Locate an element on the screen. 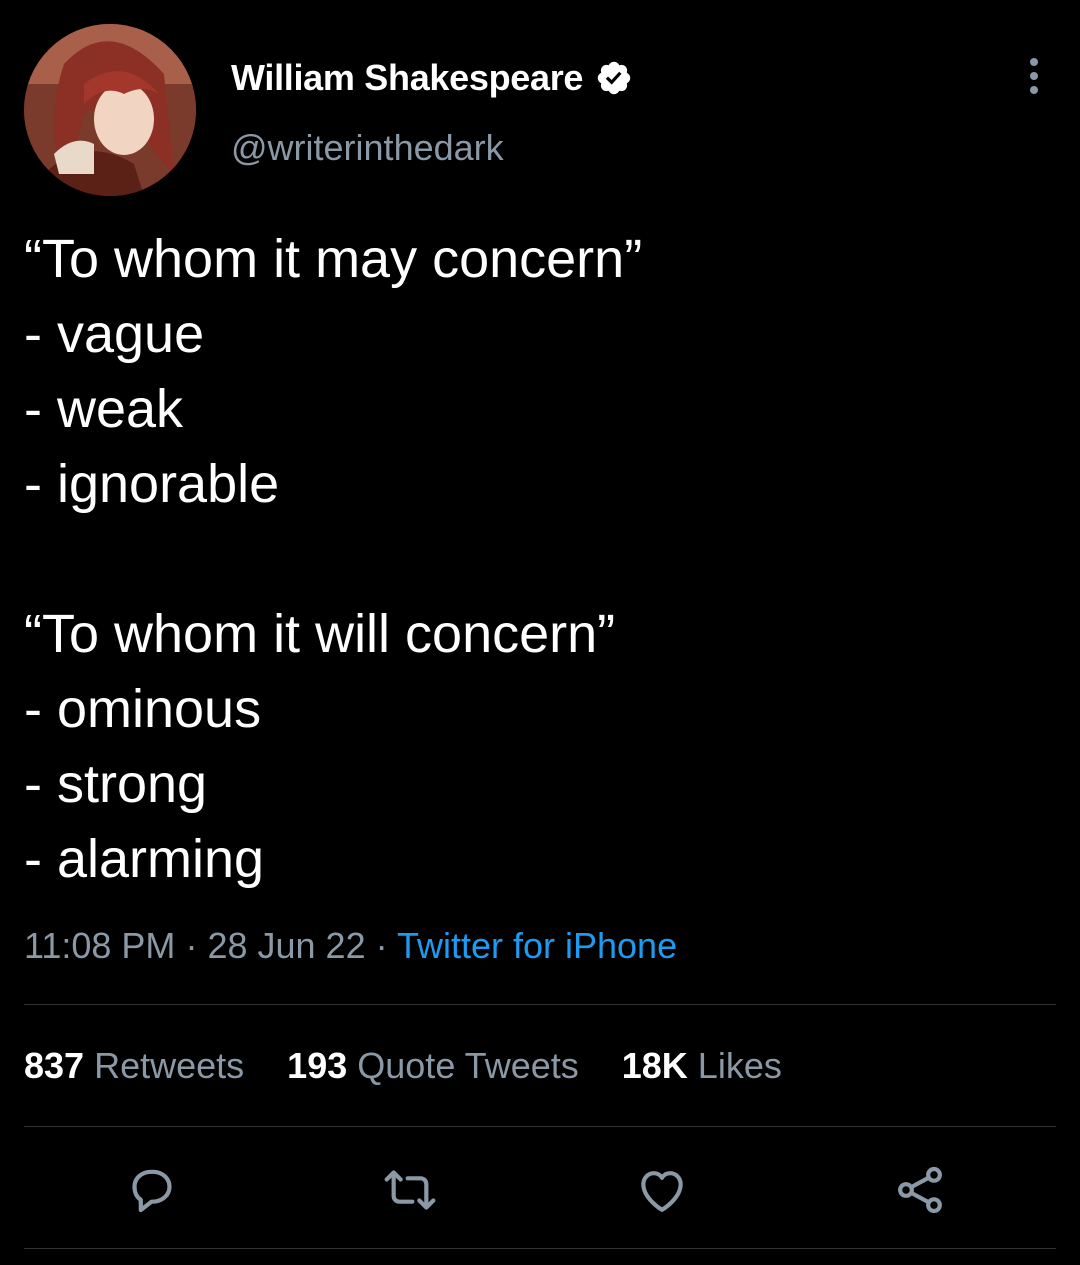 The height and width of the screenshot is (1265, 1080). quote-tweets-stat: 193 Quote Tweets is located at coordinates (433, 1066).